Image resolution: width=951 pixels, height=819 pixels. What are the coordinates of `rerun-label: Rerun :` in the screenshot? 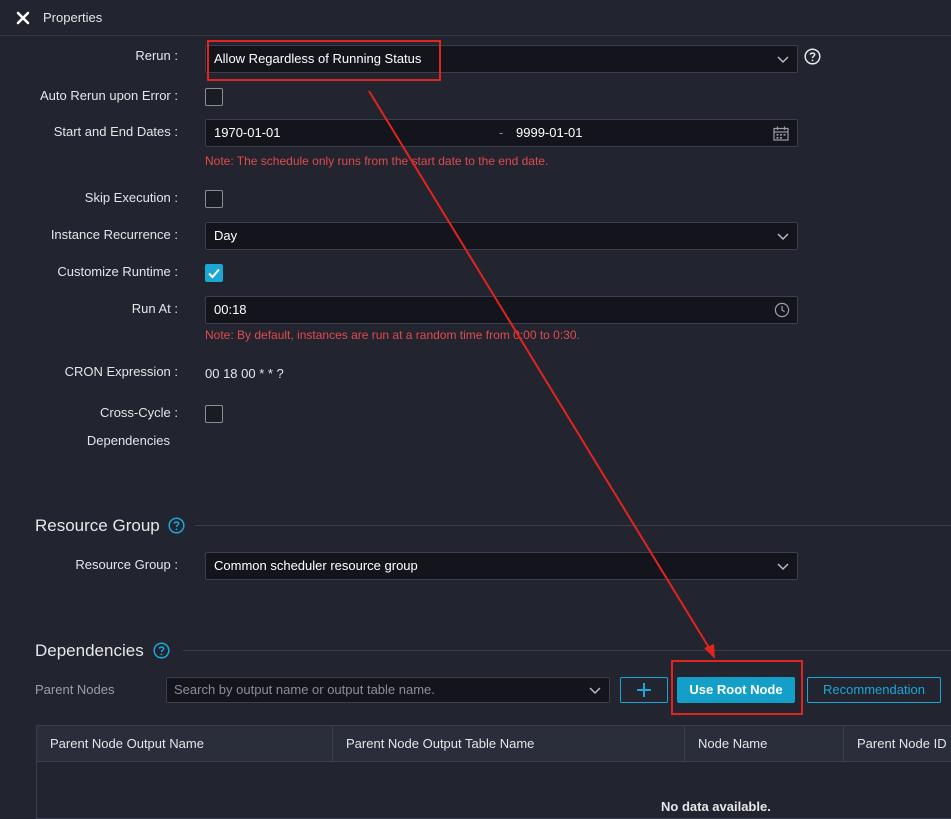 It's located at (156, 55).